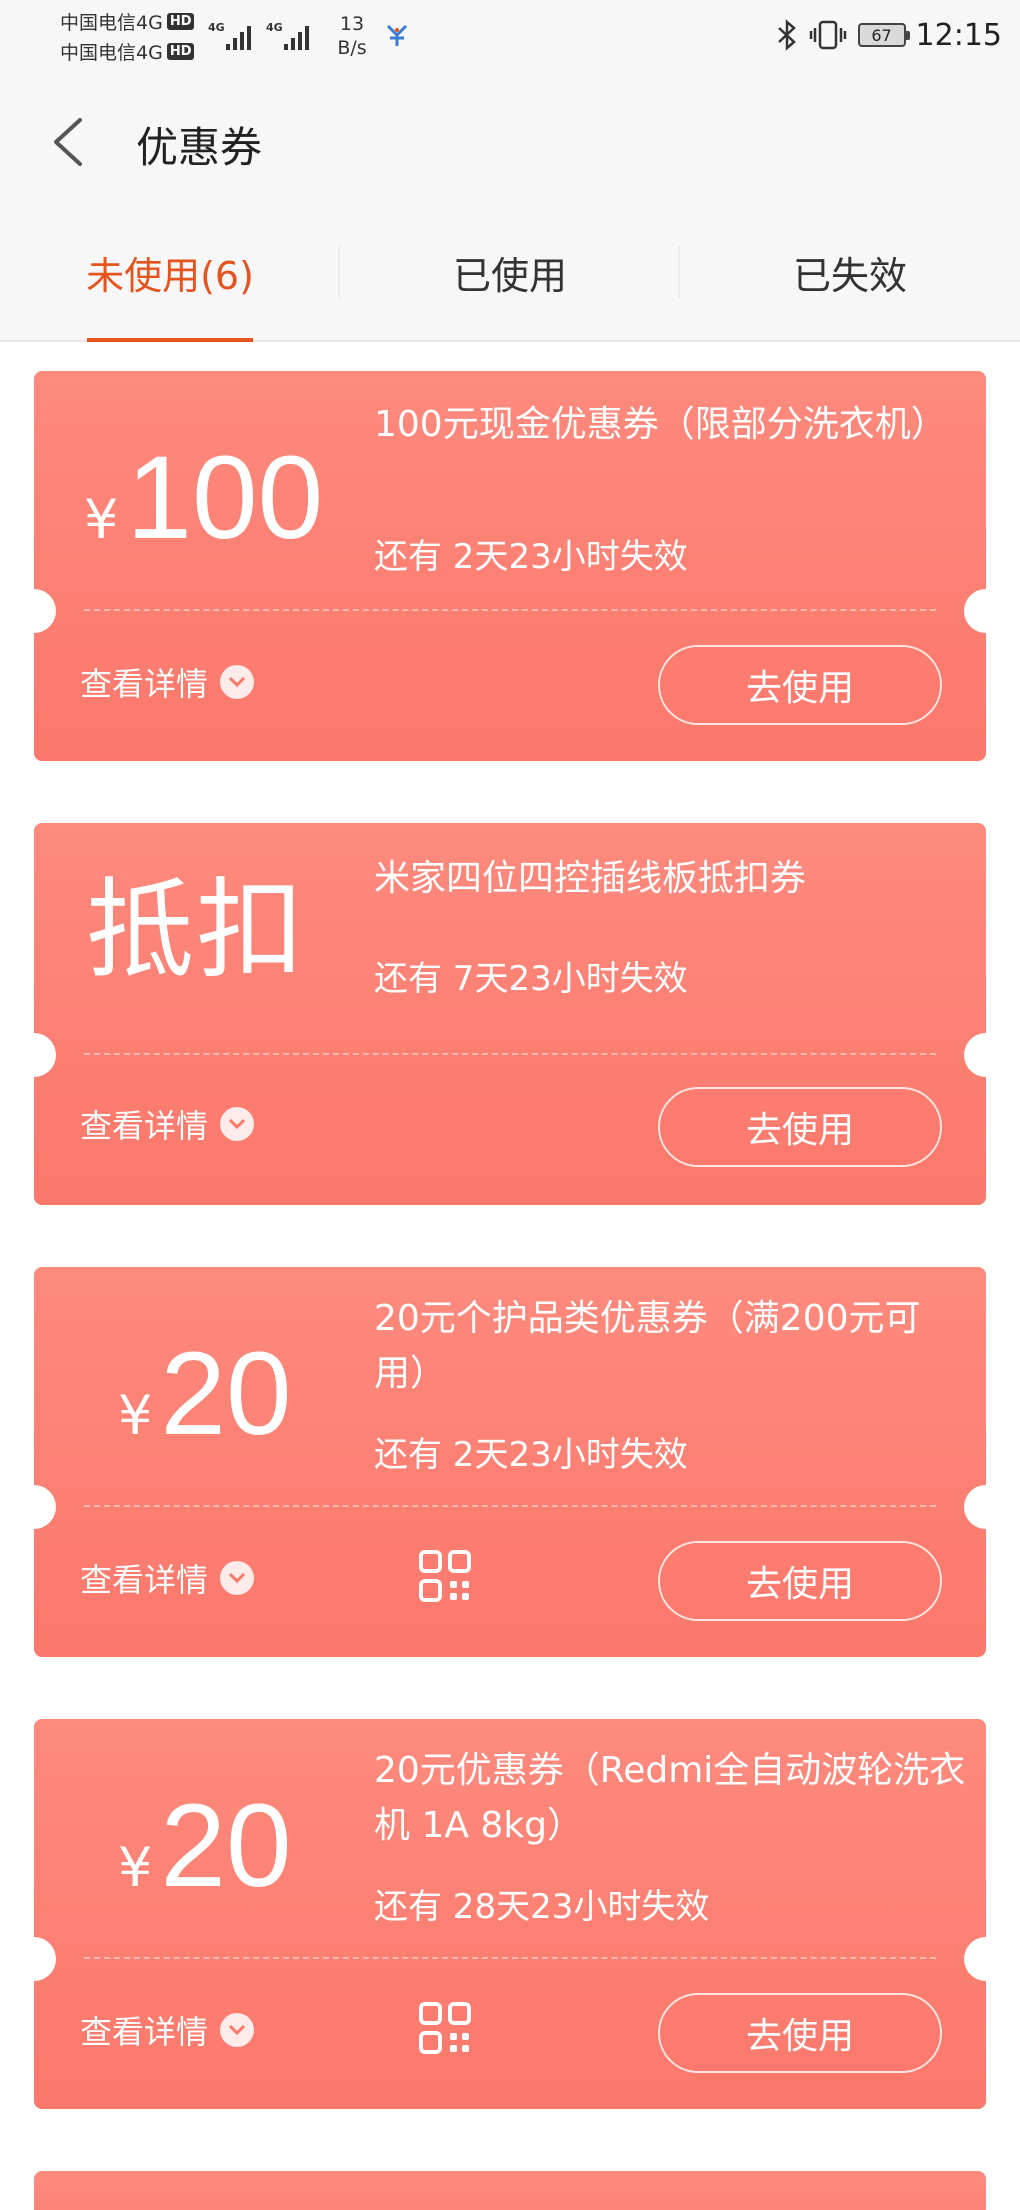 Image resolution: width=1020 pixels, height=2210 pixels. What do you see at coordinates (531, 979) in the screenshot?
I see `coupon-expiry: 还有 7天23小时失效` at bounding box center [531, 979].